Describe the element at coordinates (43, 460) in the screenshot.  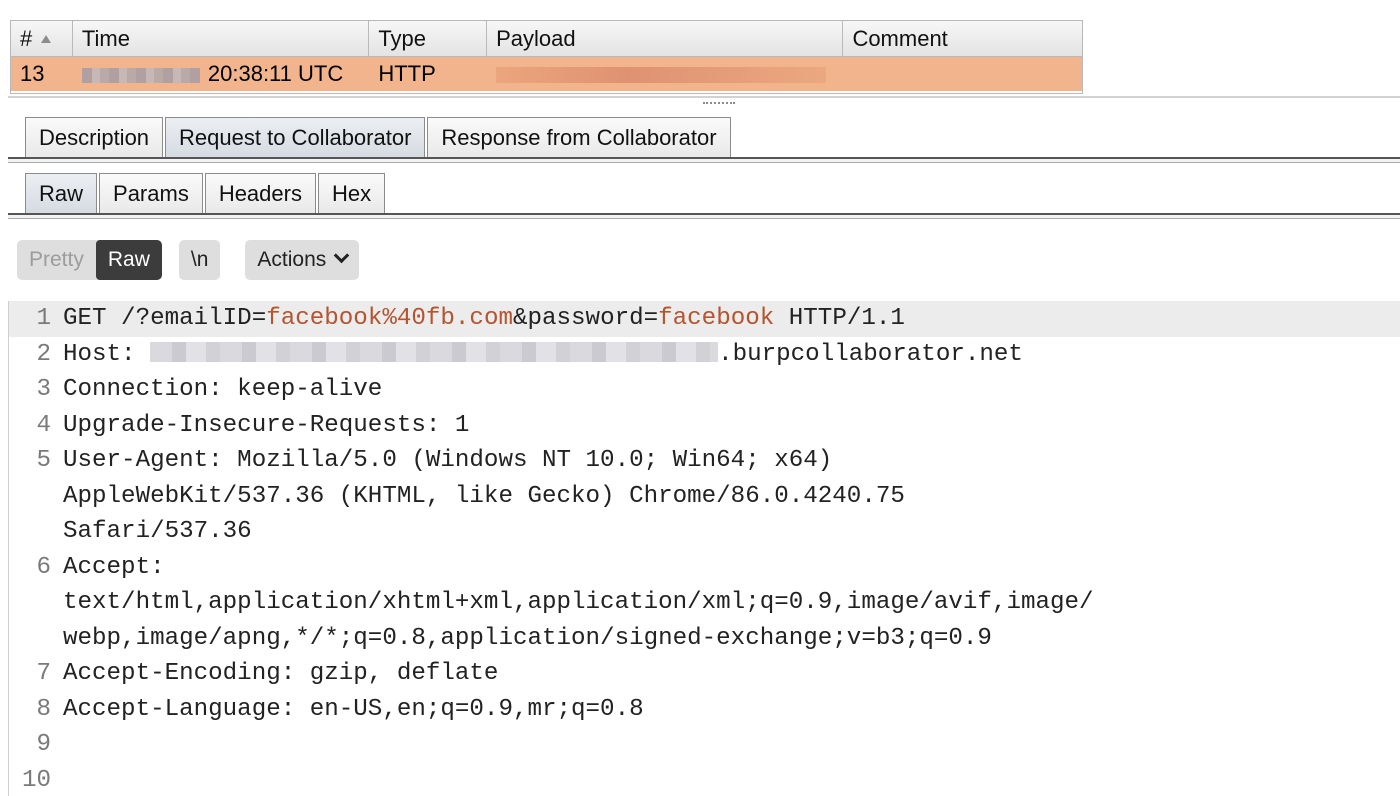
I see `line-number: 5` at that location.